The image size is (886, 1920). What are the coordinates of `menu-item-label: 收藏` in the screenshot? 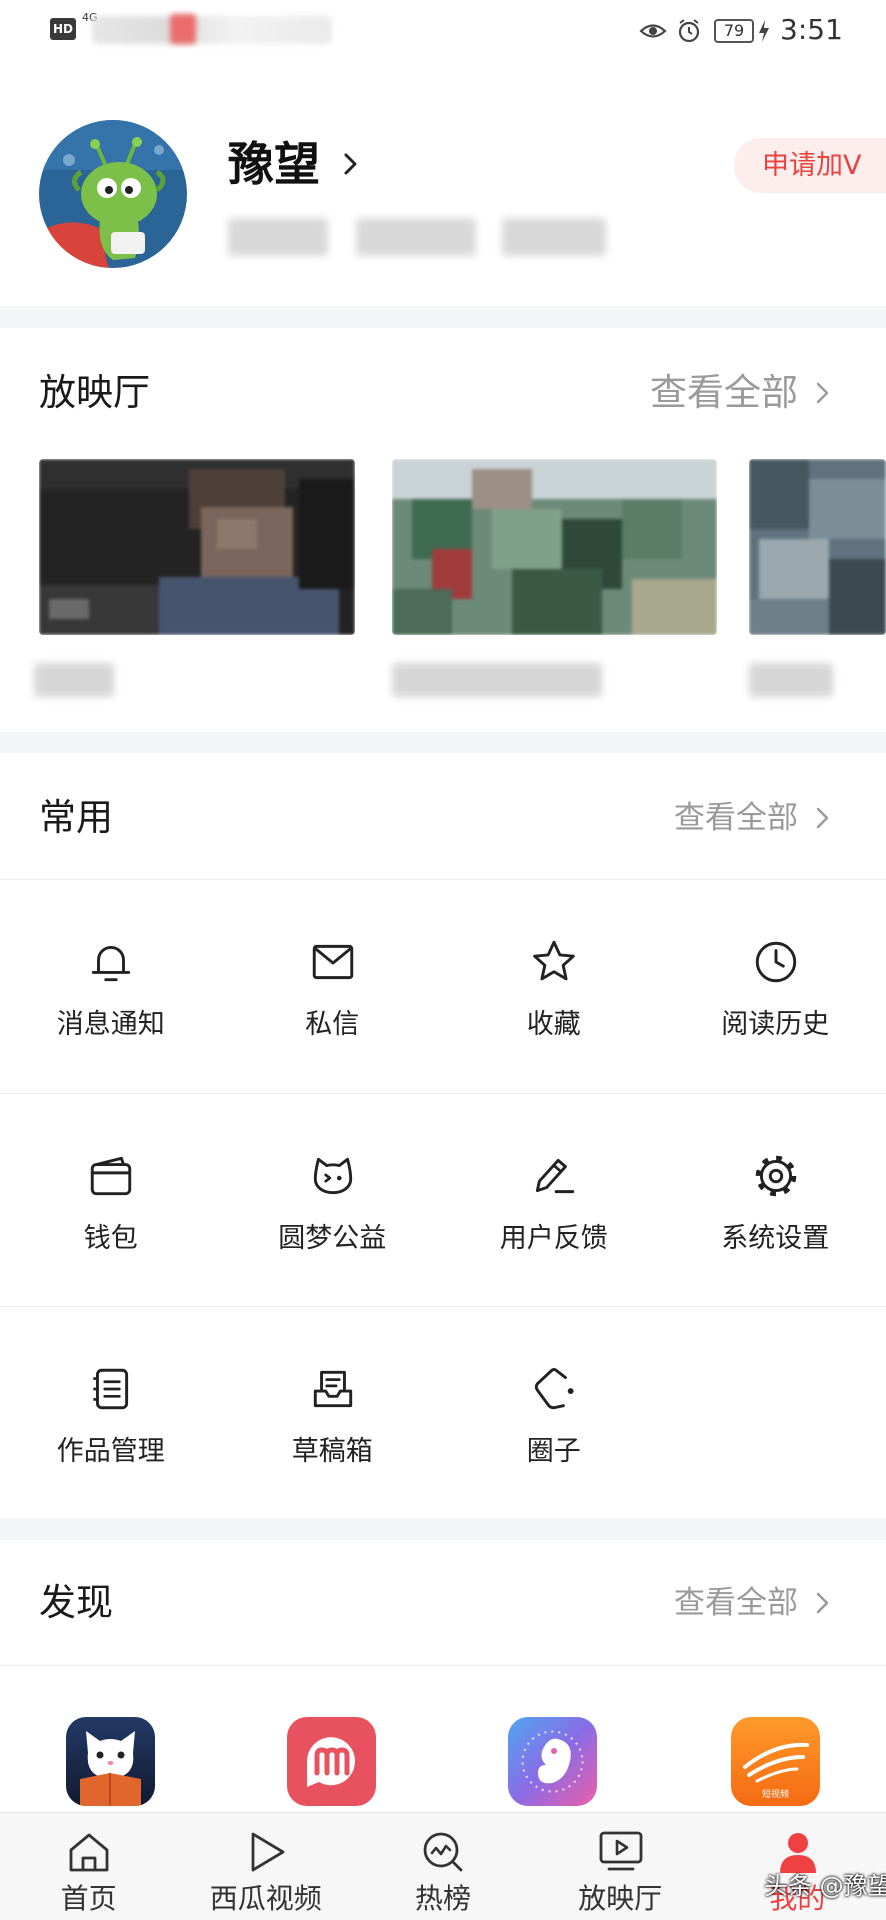 It's located at (553, 1024).